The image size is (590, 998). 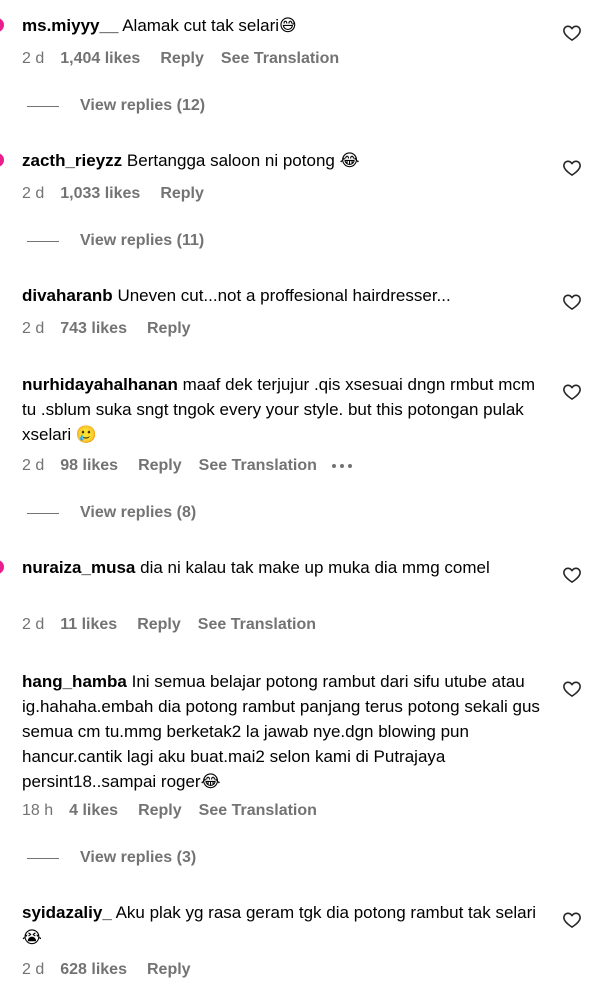 What do you see at coordinates (142, 106) in the screenshot?
I see `view-replies-label: View replies (12)` at bounding box center [142, 106].